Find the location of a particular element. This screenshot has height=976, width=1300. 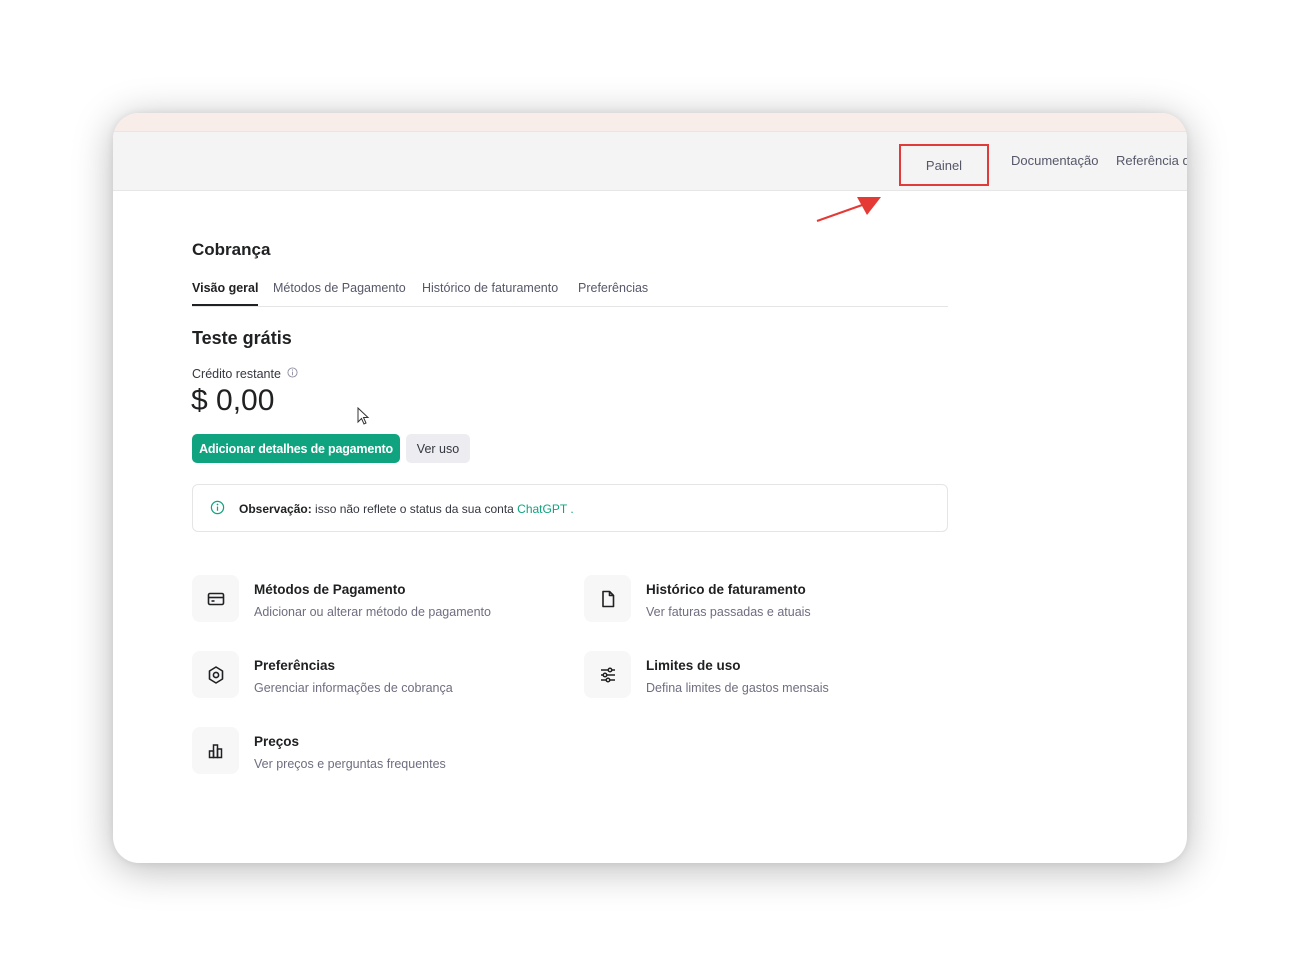

bar-chart-icon is located at coordinates (215, 750).